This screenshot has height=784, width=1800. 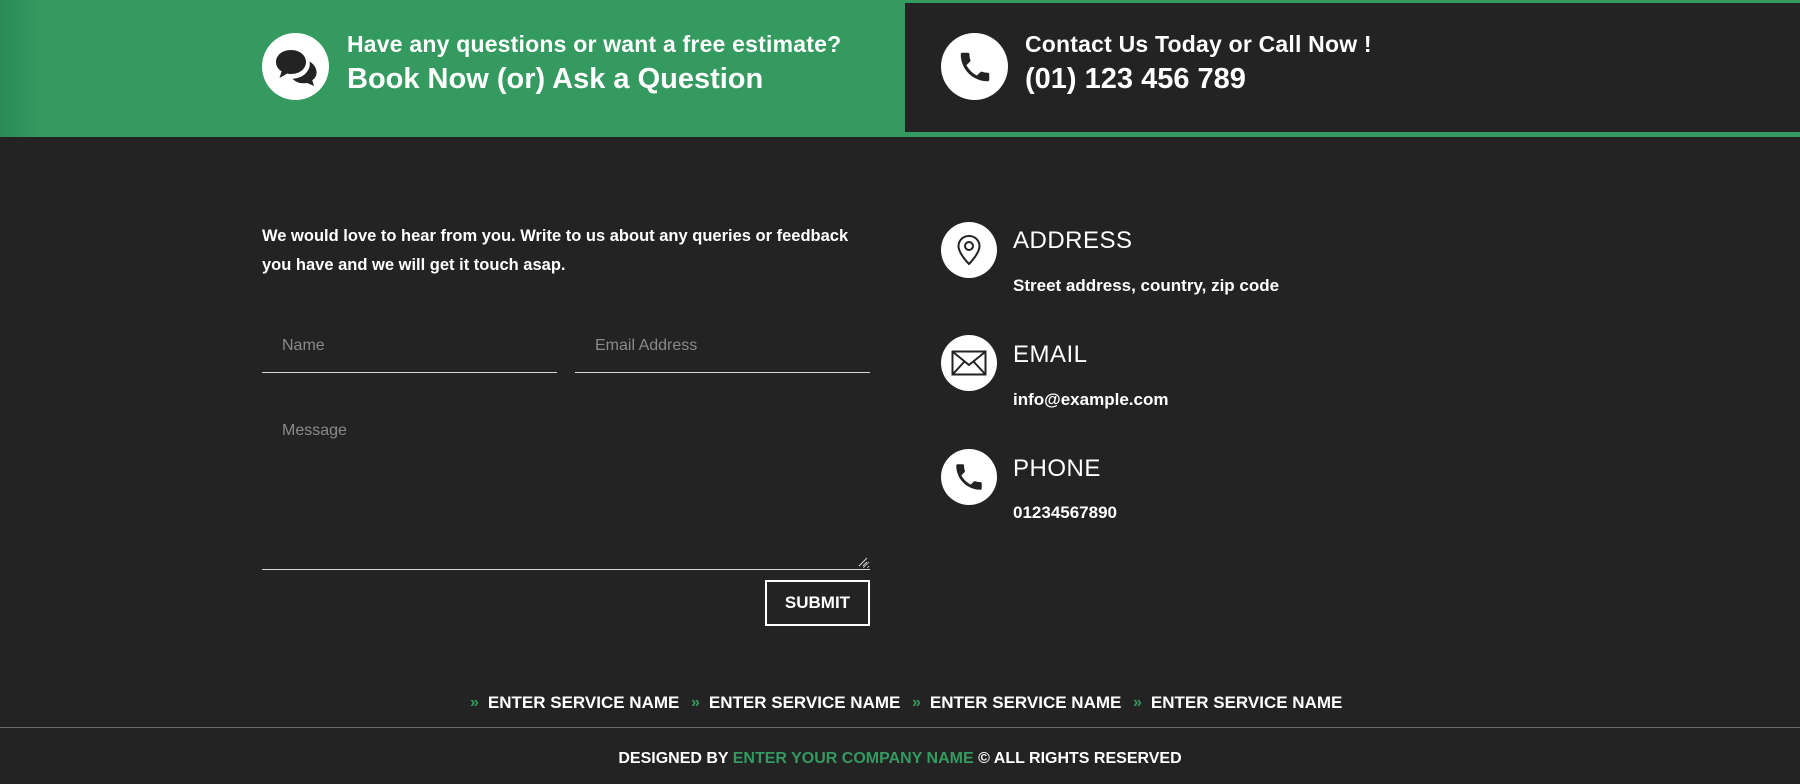 I want to click on rights-text: © ALL RIGHTS RESERVED, so click(x=1080, y=758).